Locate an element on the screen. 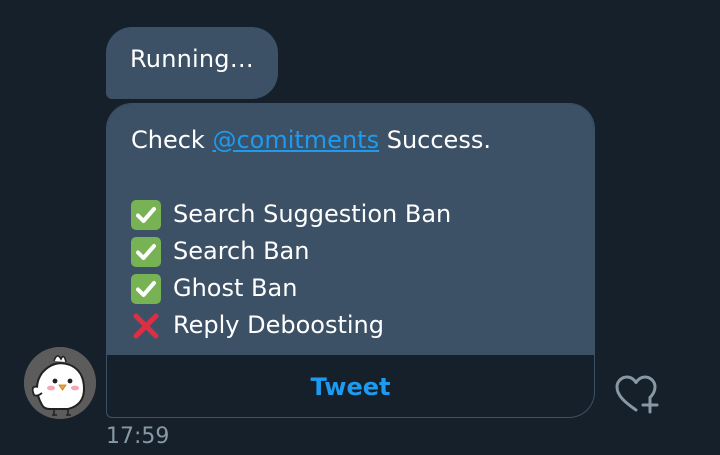 This screenshot has width=720, height=455. check-item-search-ban: Search Ban is located at coordinates (356, 251).